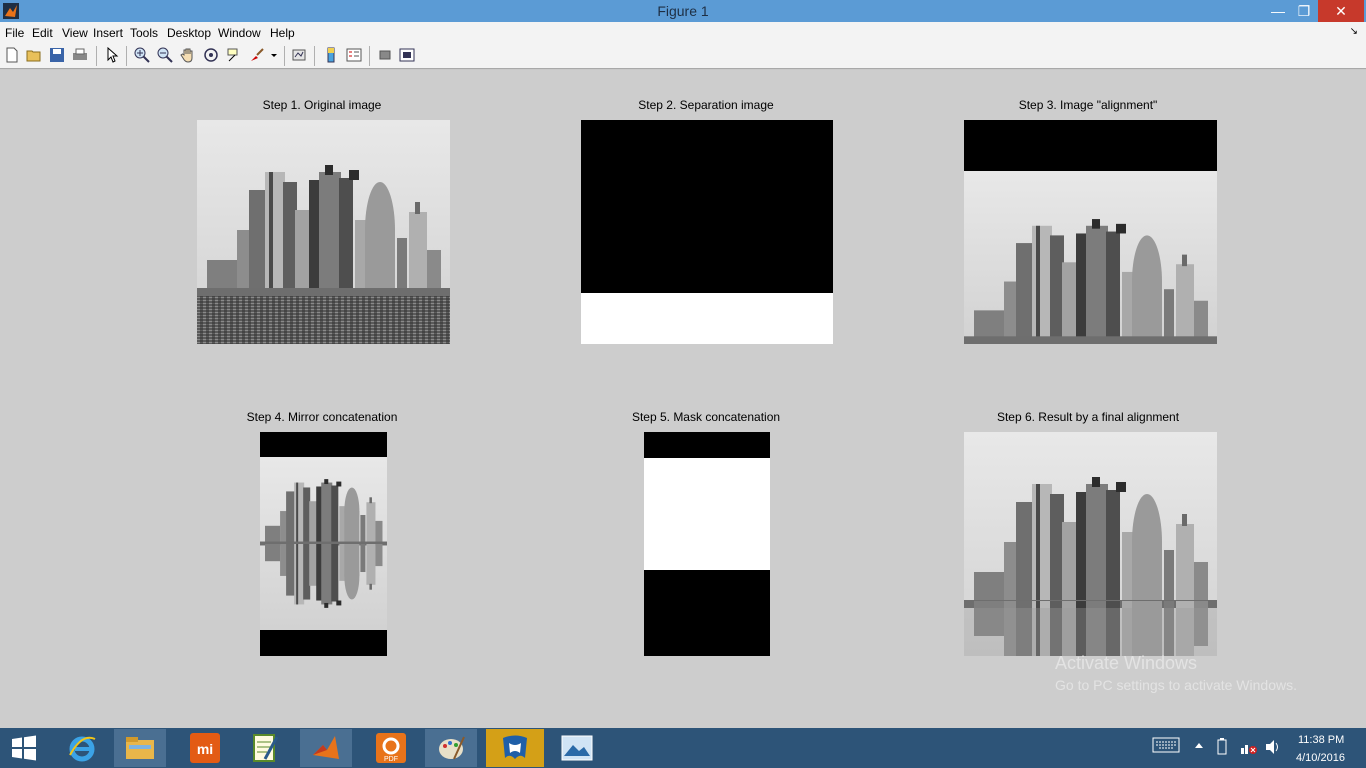 This screenshot has width=1366, height=768. I want to click on brush-dropdown-icon, so click(274, 55).